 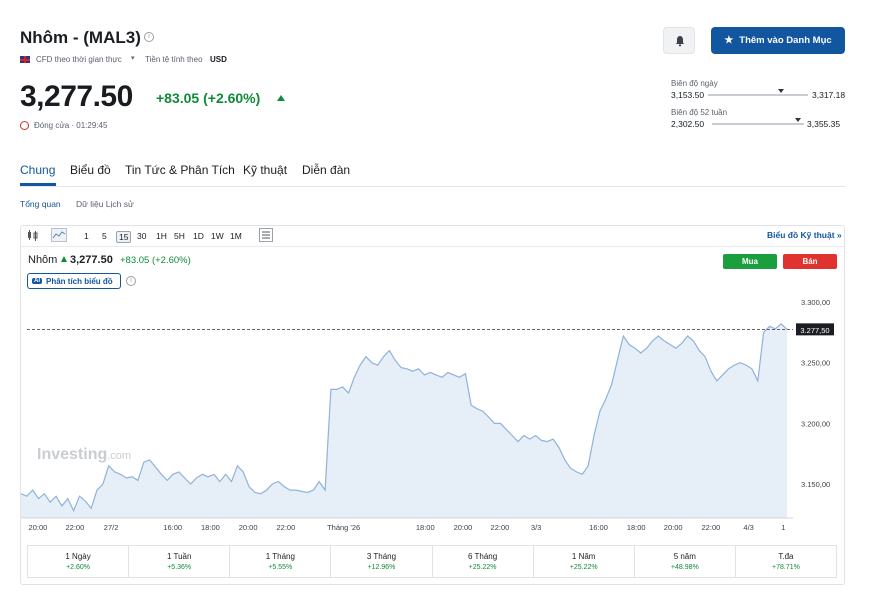 What do you see at coordinates (198, 236) in the screenshot?
I see `interval-1d: 1D` at bounding box center [198, 236].